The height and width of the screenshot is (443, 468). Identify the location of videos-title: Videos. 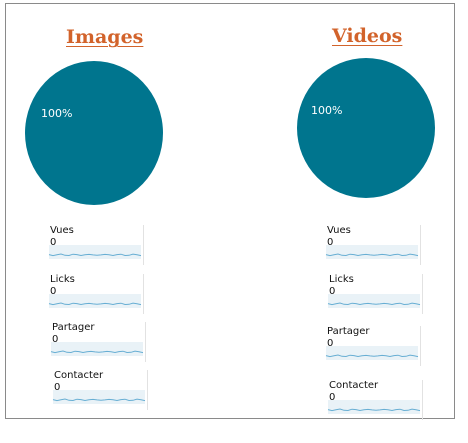
(367, 36).